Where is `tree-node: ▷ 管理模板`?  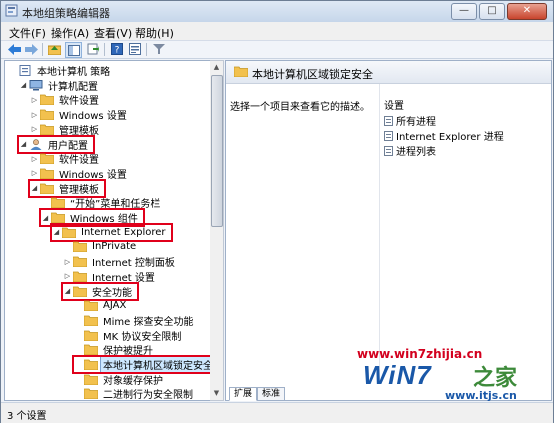 tree-node: ▷ 管理模板 is located at coordinates (65, 129).